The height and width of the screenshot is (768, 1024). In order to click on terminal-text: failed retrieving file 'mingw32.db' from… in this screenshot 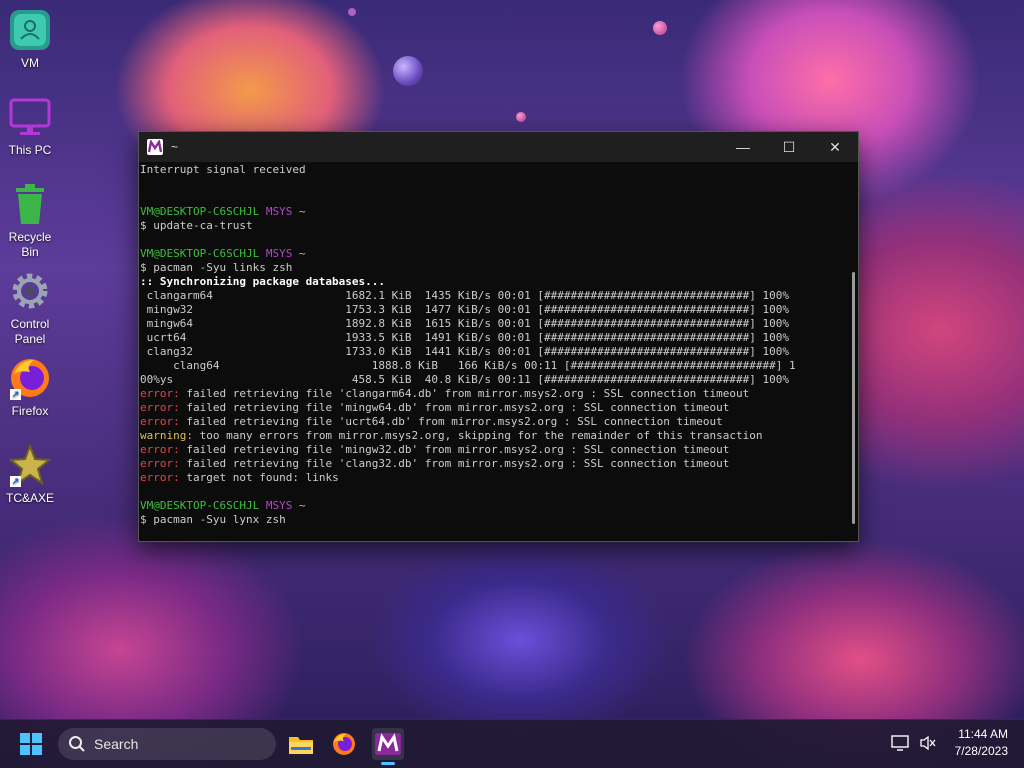, I will do `click(454, 449)`.